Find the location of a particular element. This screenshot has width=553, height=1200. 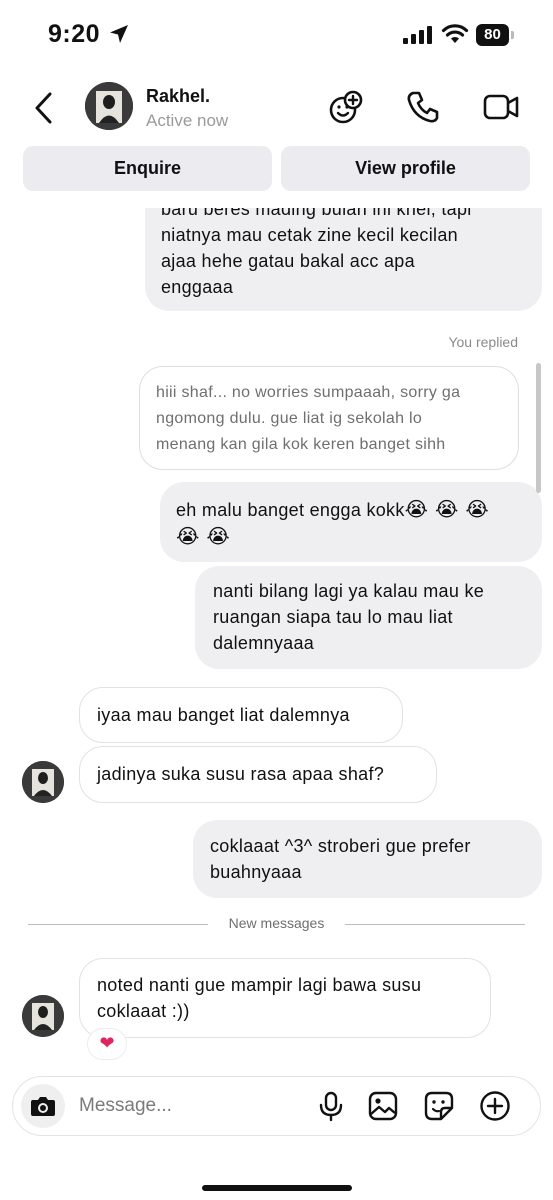

message-composer is located at coordinates (276, 1106).